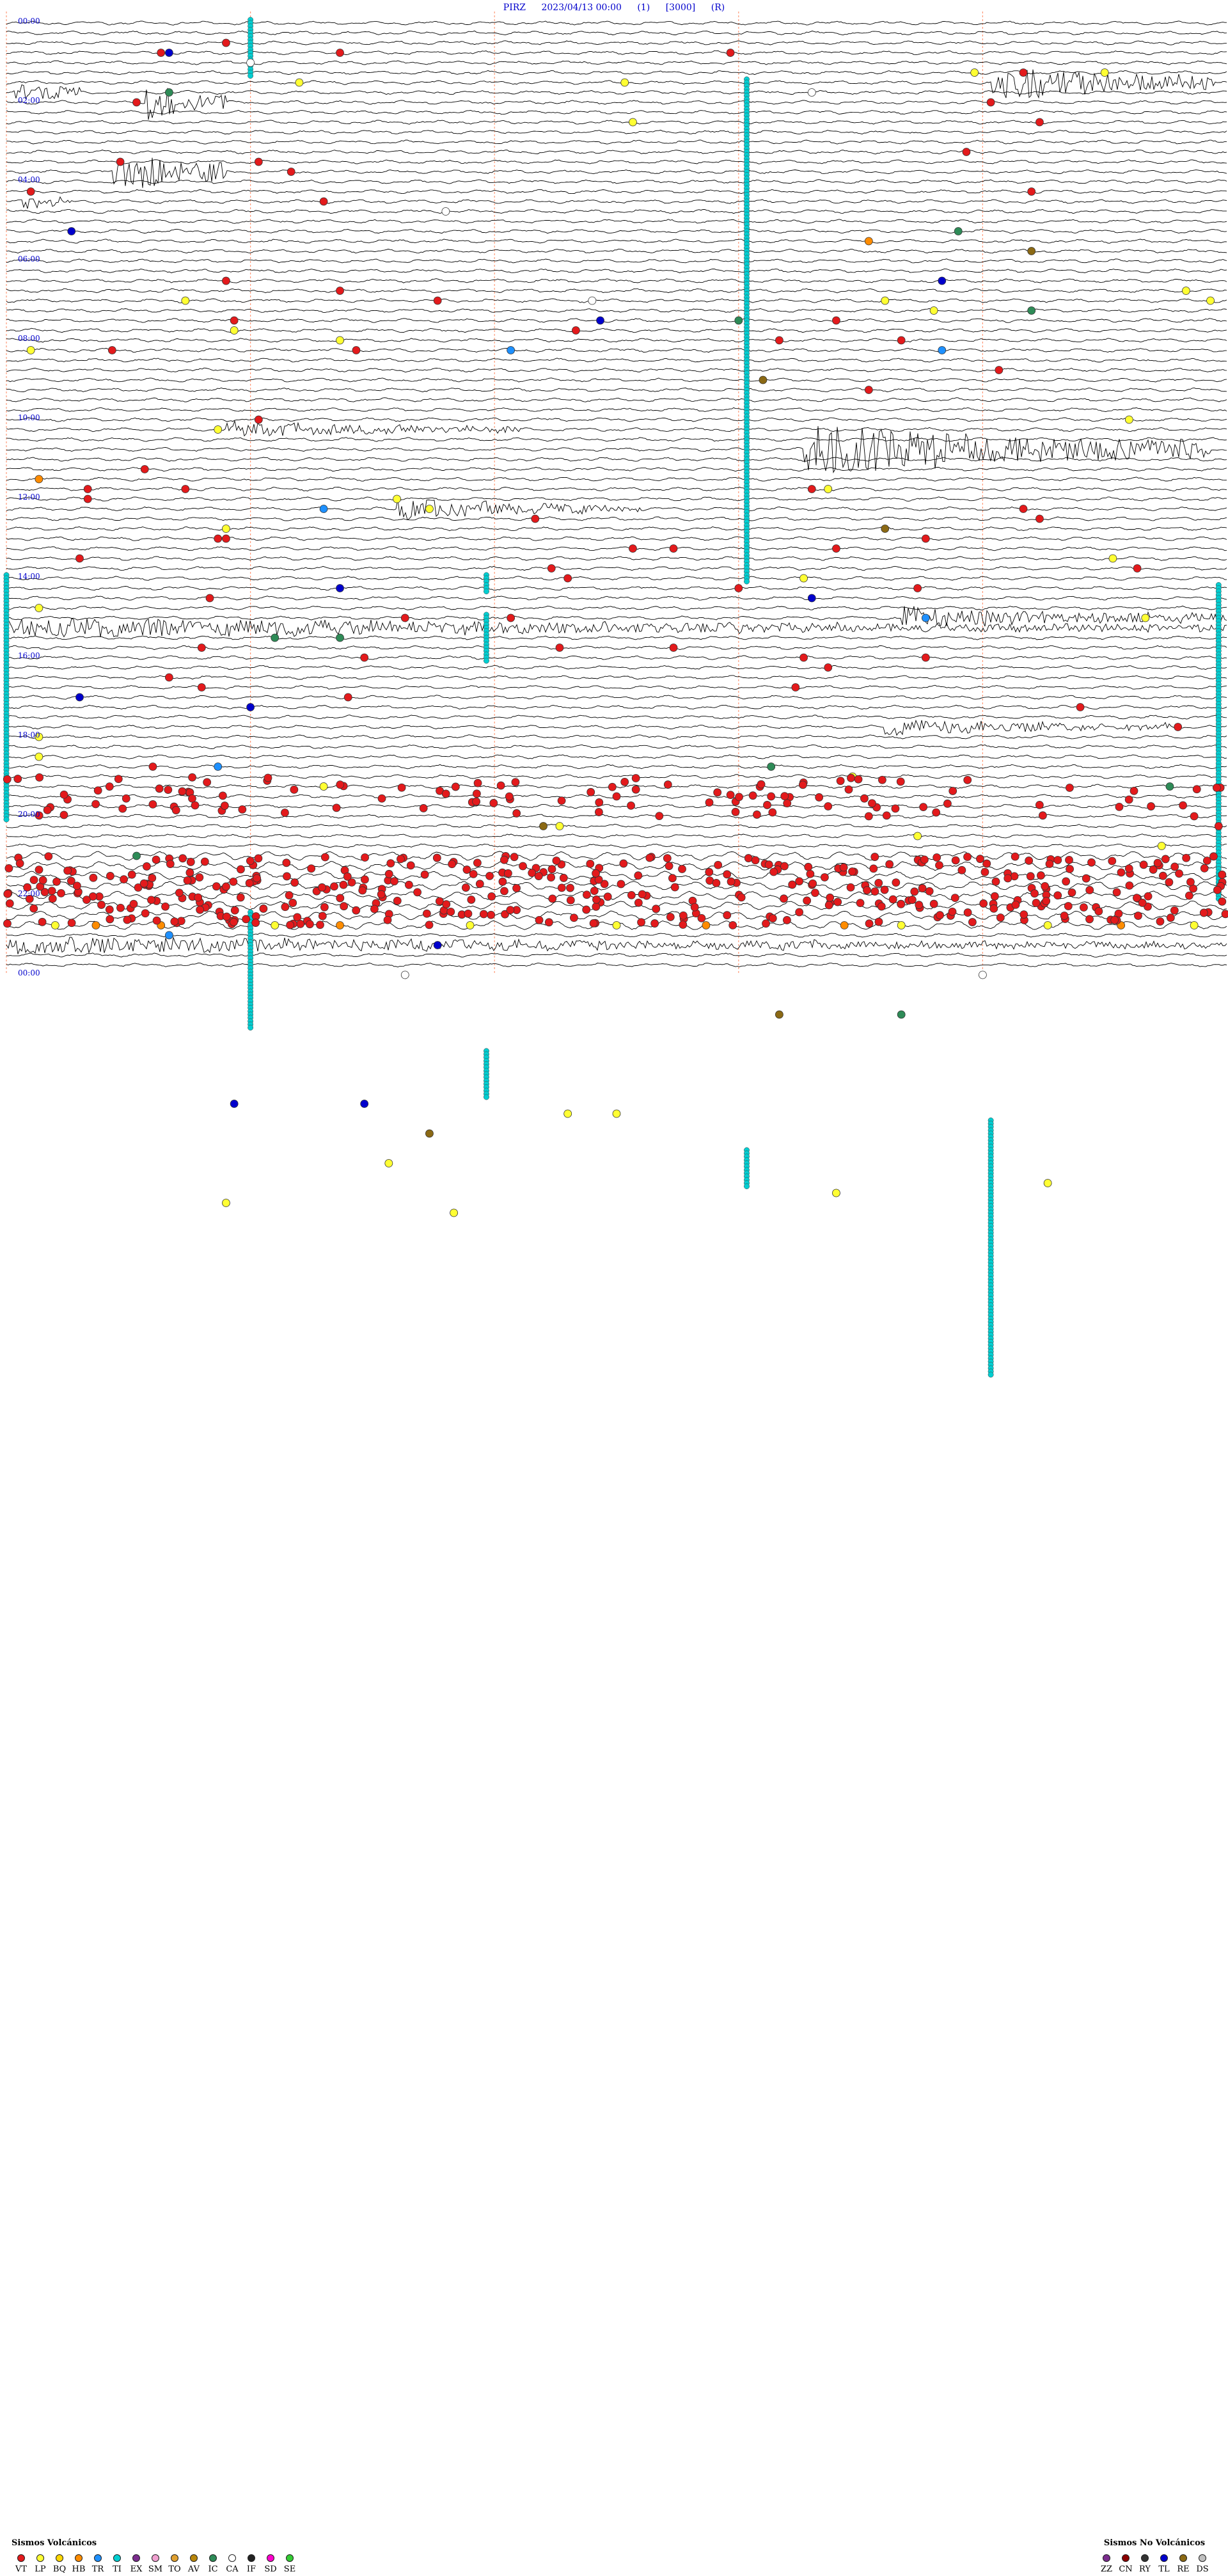  Describe the element at coordinates (97, 2569) in the screenshot. I see `legend-code: TR` at that location.